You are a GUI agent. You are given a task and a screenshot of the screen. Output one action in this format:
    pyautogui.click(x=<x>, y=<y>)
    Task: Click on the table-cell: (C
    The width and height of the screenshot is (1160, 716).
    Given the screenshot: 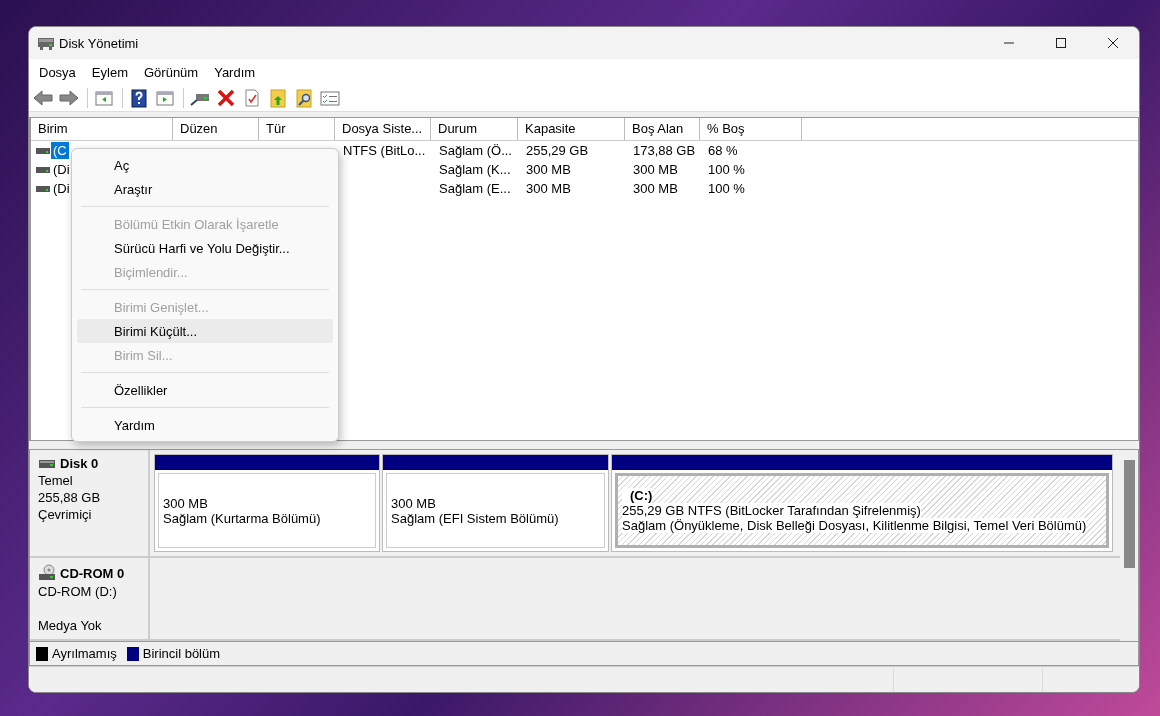 What is the action you would take?
    pyautogui.click(x=60, y=150)
    